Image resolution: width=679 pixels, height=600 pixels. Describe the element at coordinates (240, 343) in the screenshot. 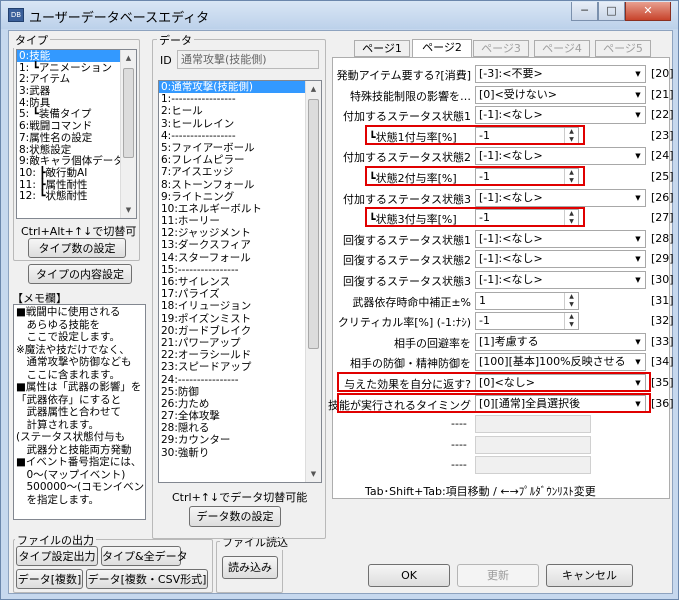

I see `data-list-item: 21:パワーアップ` at that location.